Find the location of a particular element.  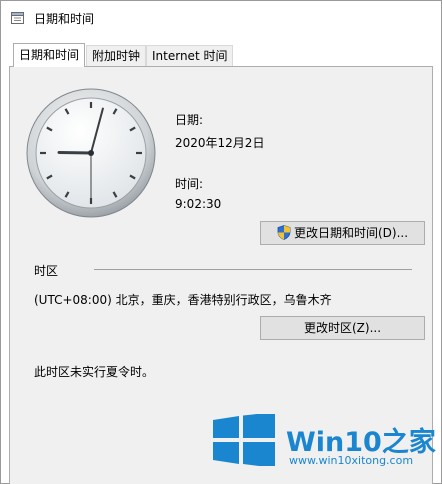

date-label: 日期: is located at coordinates (189, 120).